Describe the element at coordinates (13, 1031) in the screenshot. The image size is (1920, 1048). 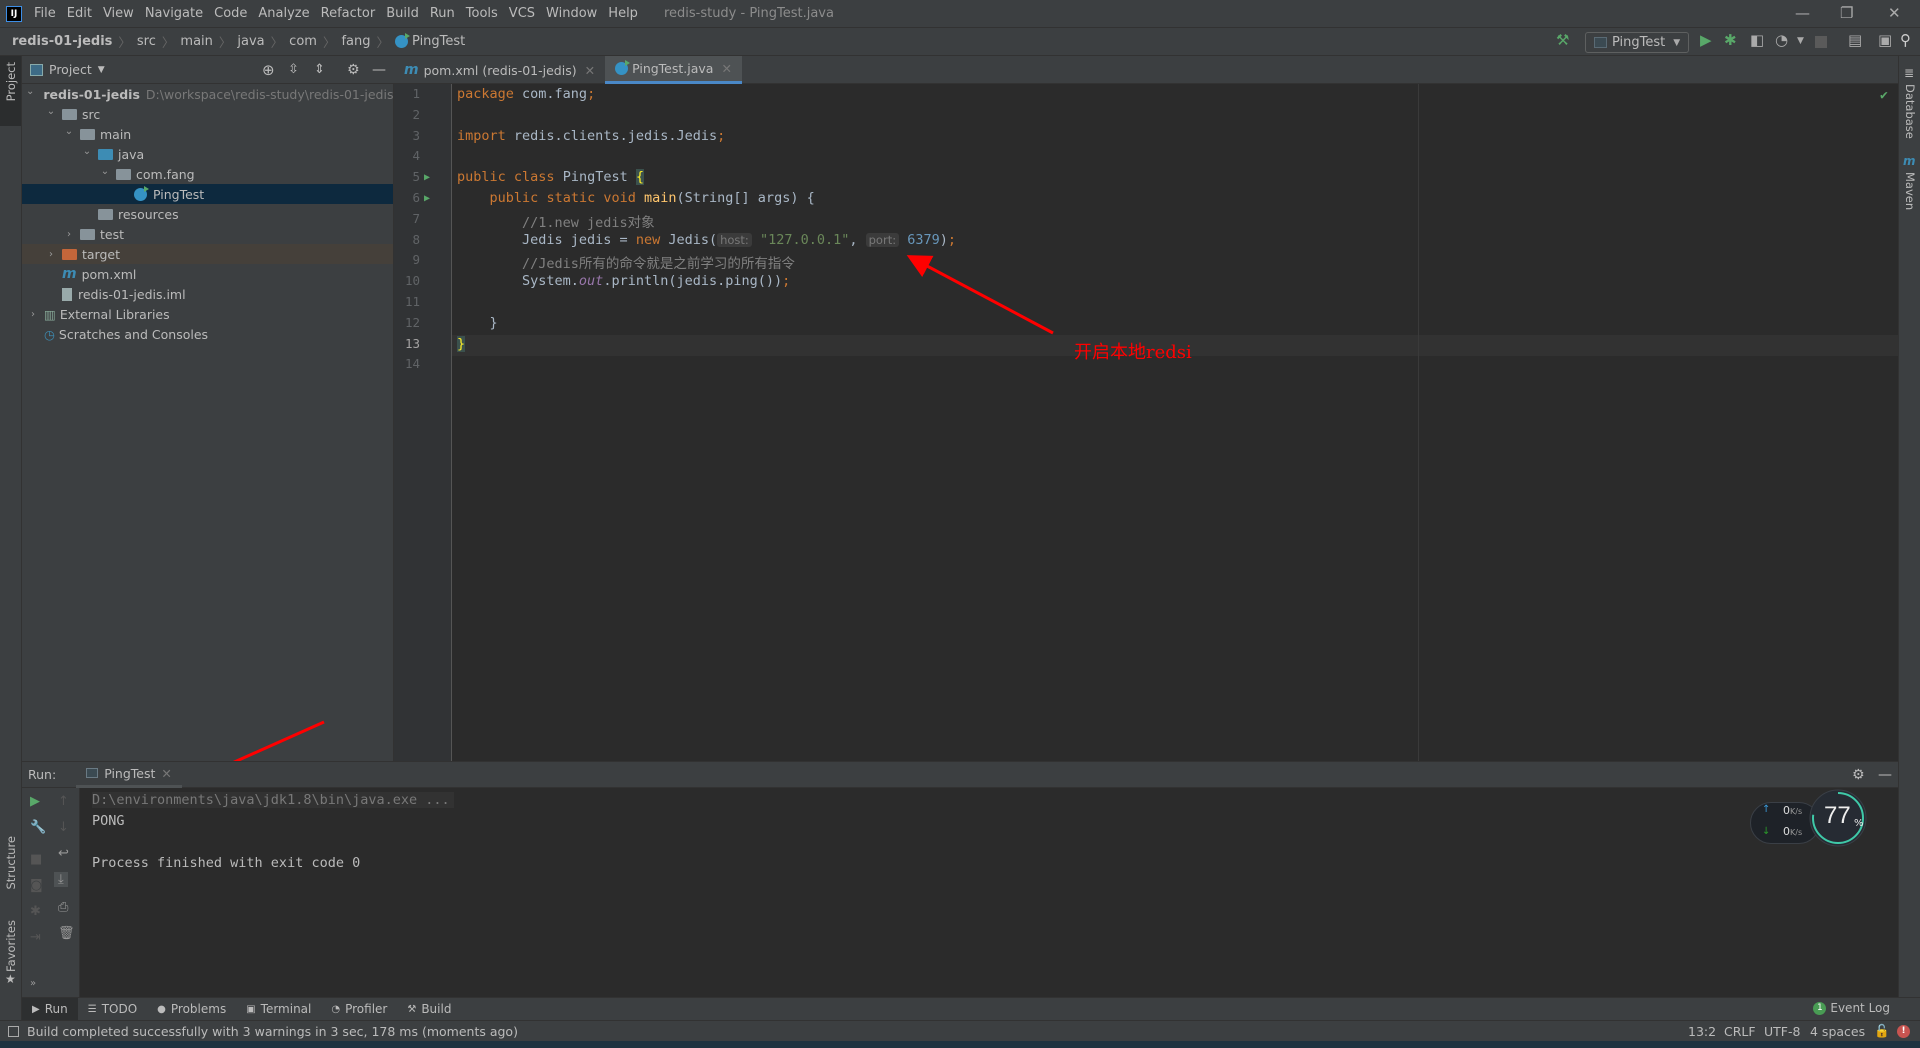
I see `toggle-tool-windows-icon` at that location.